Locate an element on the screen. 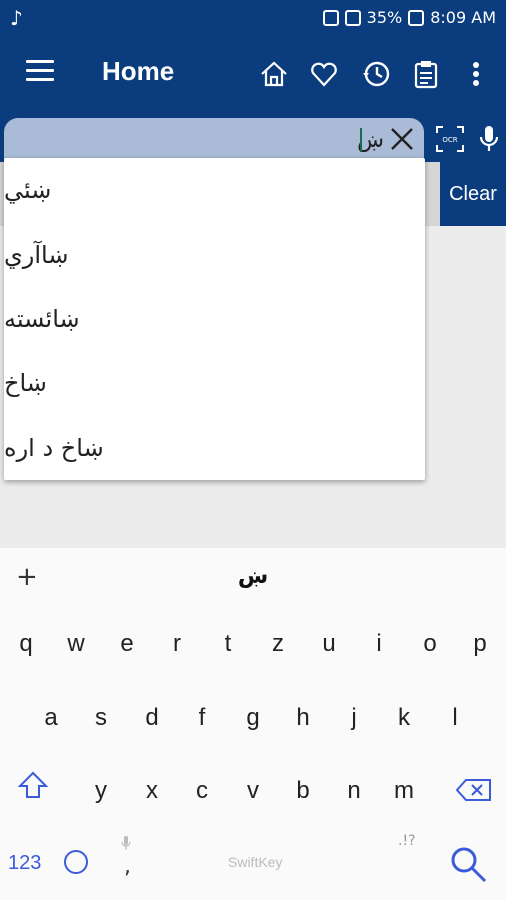  emoji-icon is located at coordinates (76, 862).